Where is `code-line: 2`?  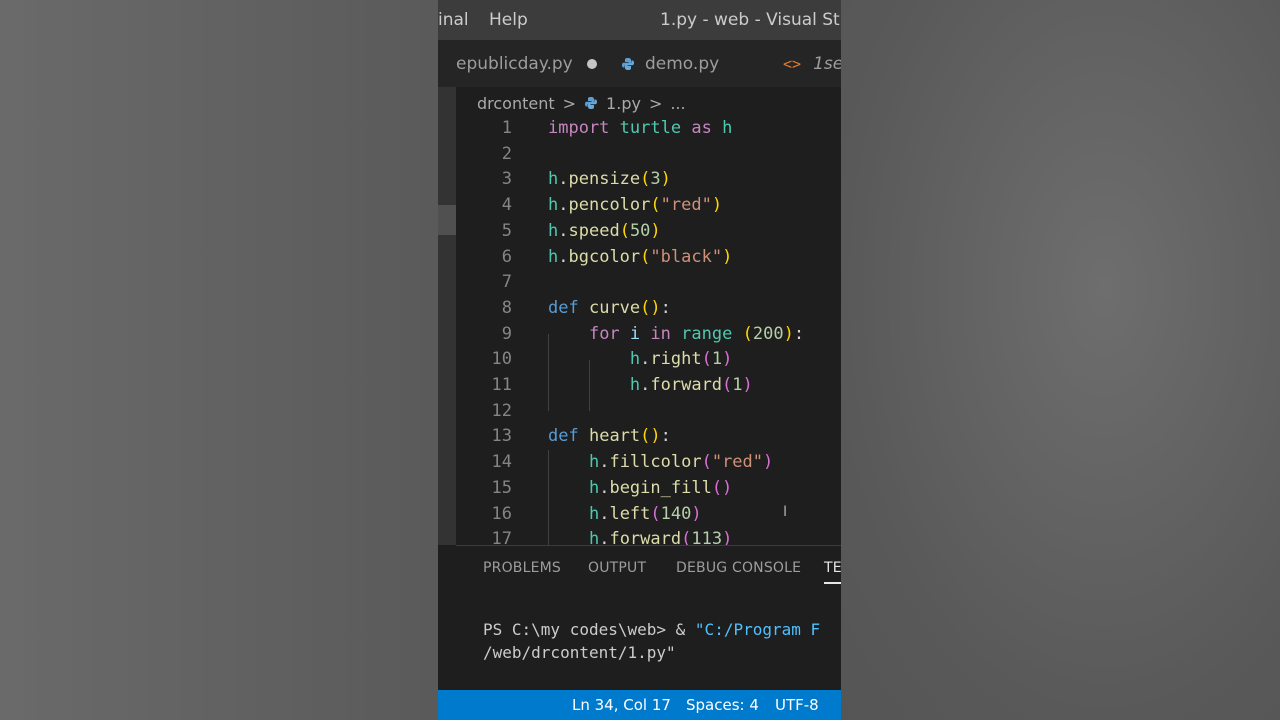 code-line: 2 is located at coordinates (506, 153).